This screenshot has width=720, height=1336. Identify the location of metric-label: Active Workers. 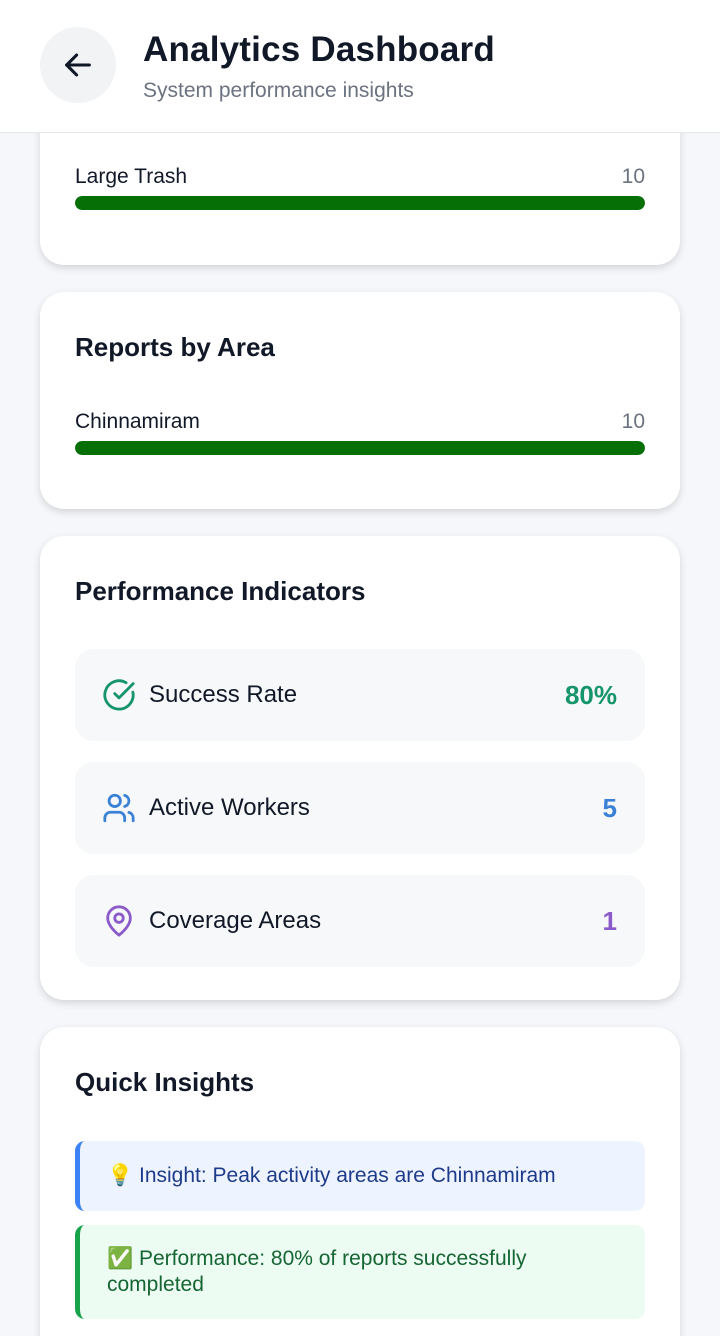
(229, 807).